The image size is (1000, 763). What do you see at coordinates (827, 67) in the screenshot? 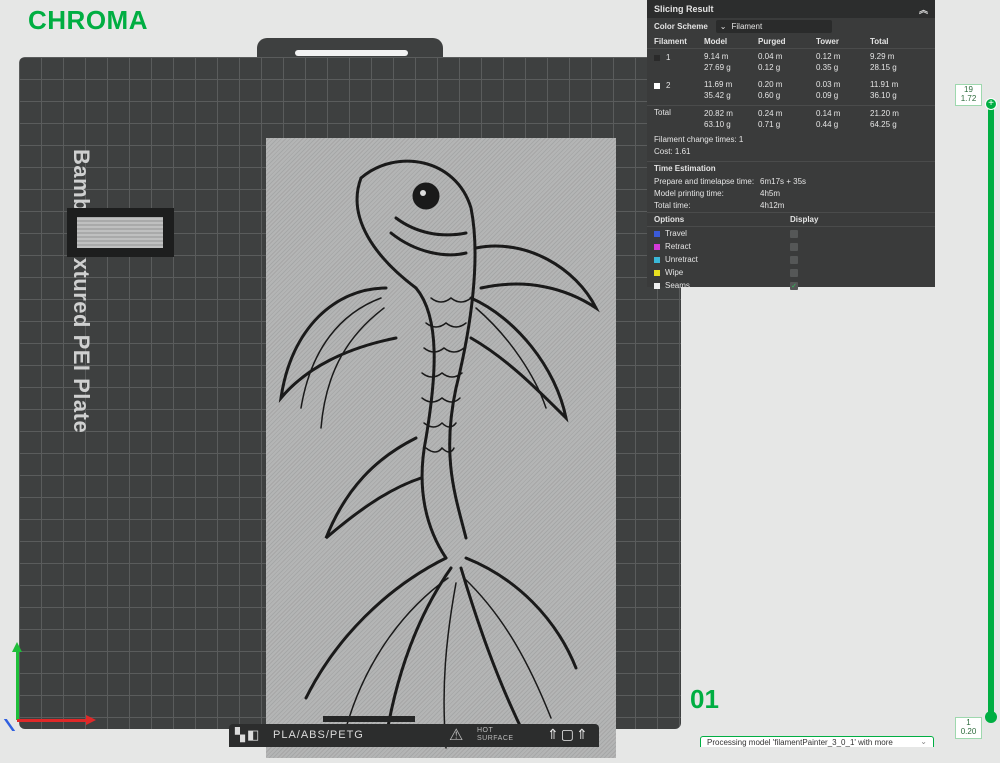
I see `cell: 0.35 g` at bounding box center [827, 67].